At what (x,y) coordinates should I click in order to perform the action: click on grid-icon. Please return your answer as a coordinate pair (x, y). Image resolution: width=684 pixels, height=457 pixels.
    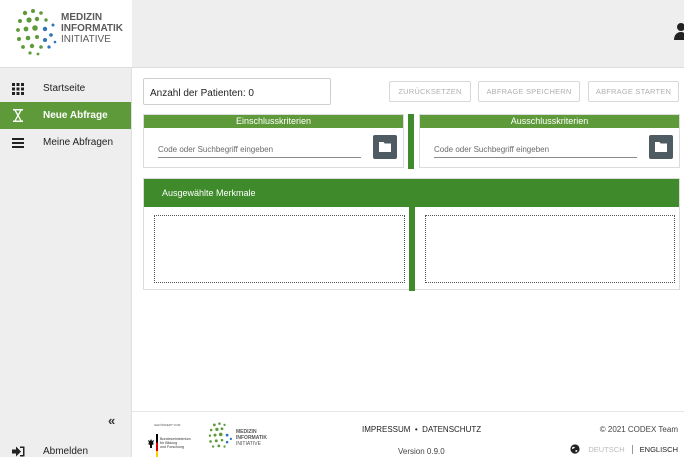
    Looking at the image, I should click on (18, 89).